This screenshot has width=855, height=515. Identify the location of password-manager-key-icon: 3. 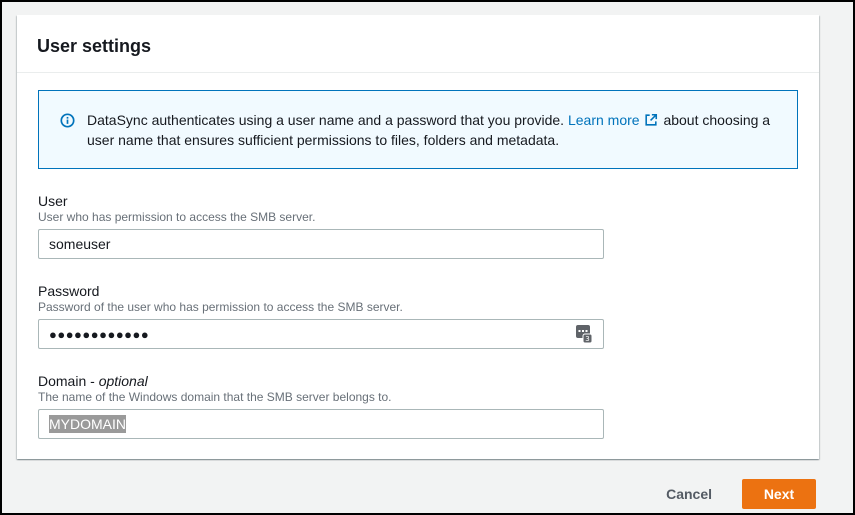
(584, 334).